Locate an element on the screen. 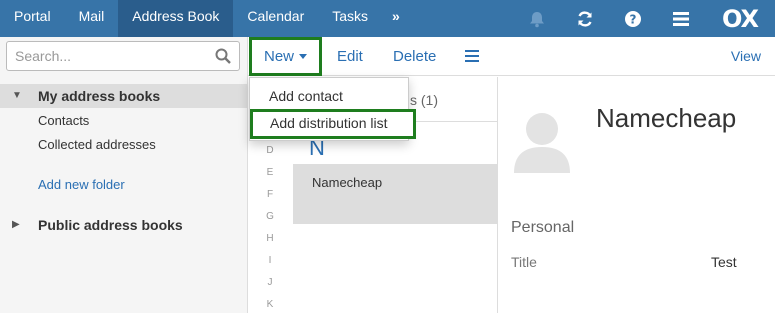 This screenshot has width=775, height=313. alpha-letter: D is located at coordinates (270, 156).